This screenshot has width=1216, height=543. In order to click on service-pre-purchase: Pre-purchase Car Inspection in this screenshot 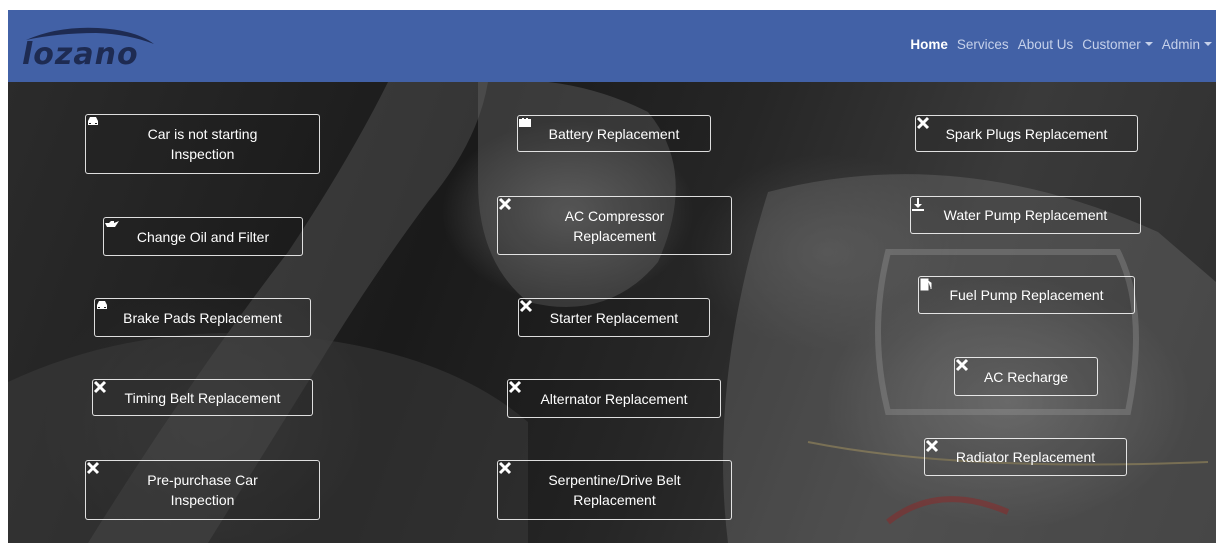, I will do `click(202, 490)`.